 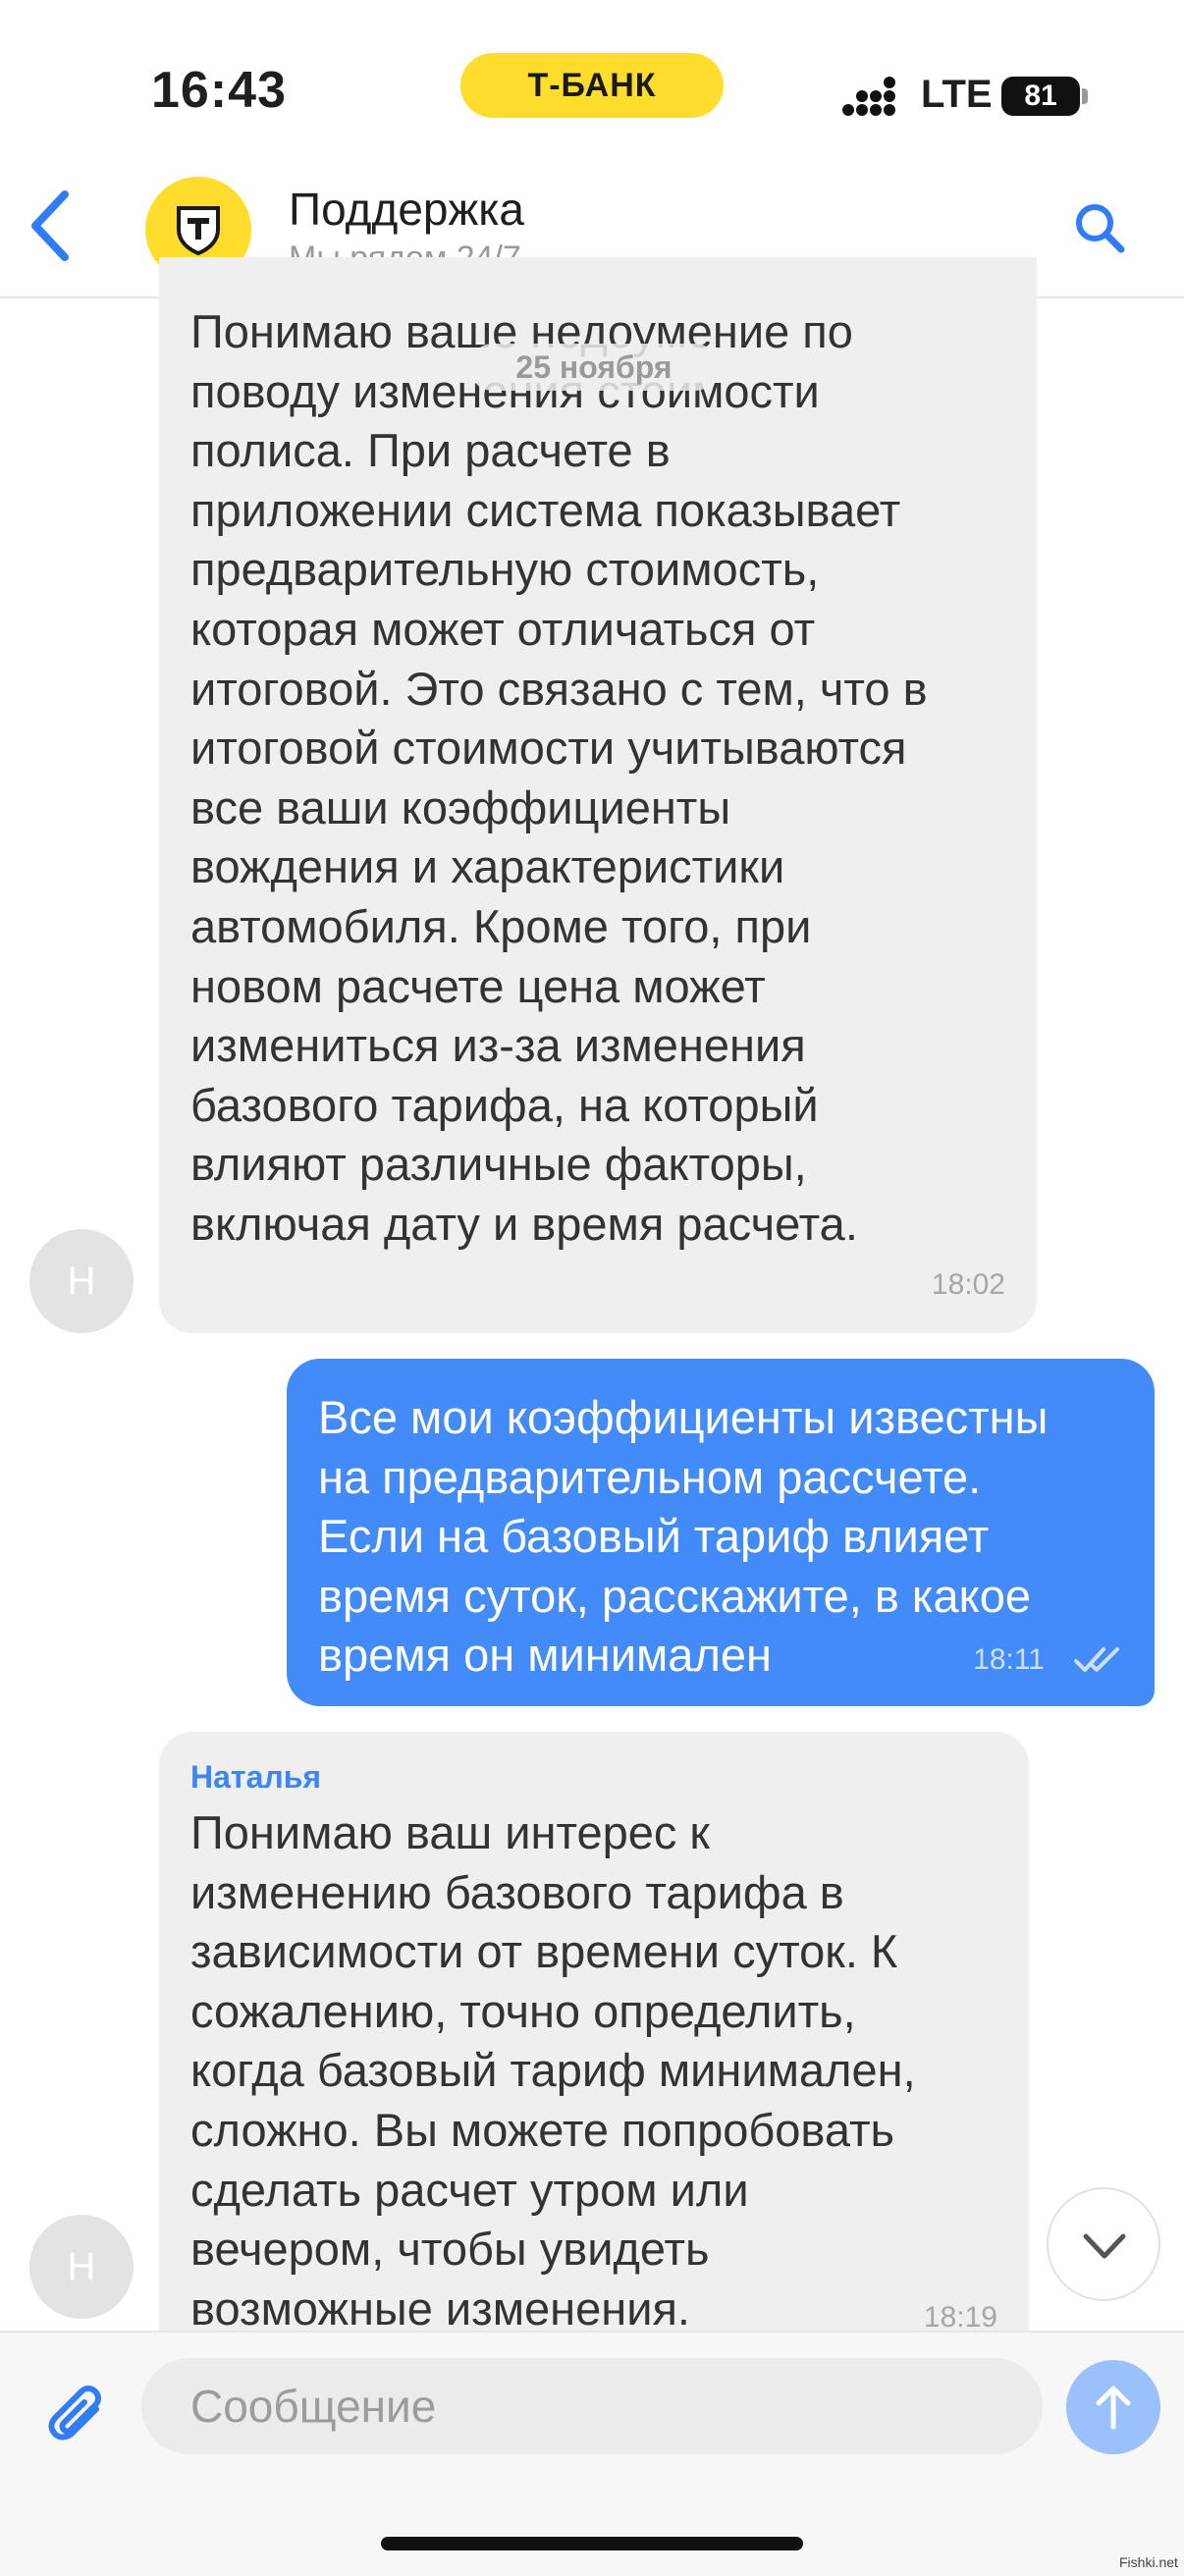 I want to click on battery-icon: 81, so click(x=1041, y=96).